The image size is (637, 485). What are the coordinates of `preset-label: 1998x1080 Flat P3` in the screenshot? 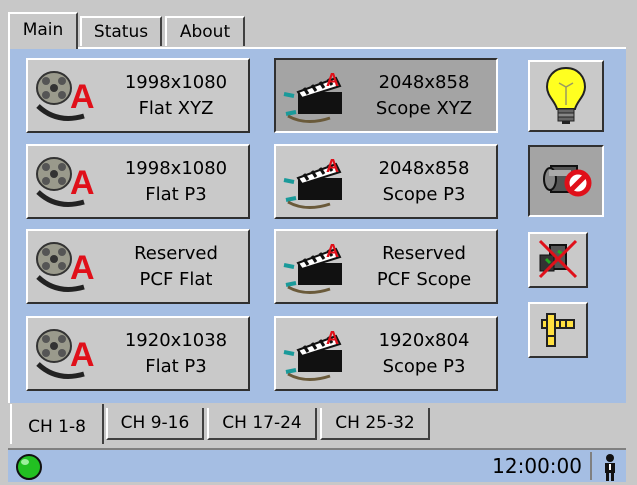 It's located at (176, 181).